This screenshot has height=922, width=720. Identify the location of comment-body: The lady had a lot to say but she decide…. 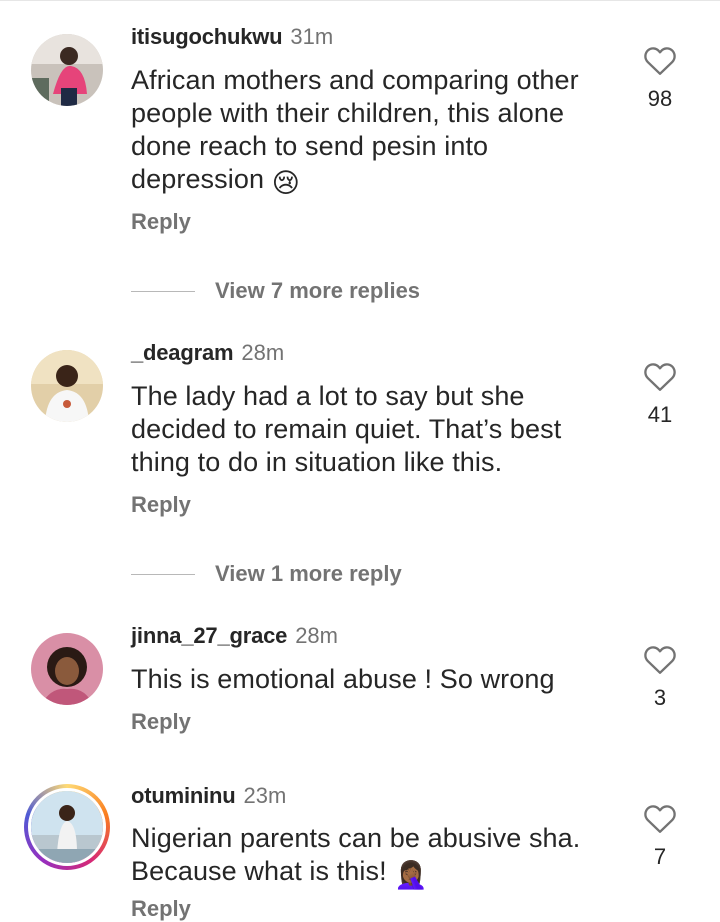
(346, 429).